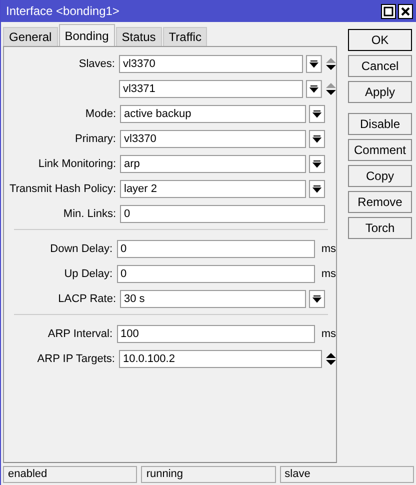  What do you see at coordinates (86, 35) in the screenshot?
I see `tab: Bonding` at bounding box center [86, 35].